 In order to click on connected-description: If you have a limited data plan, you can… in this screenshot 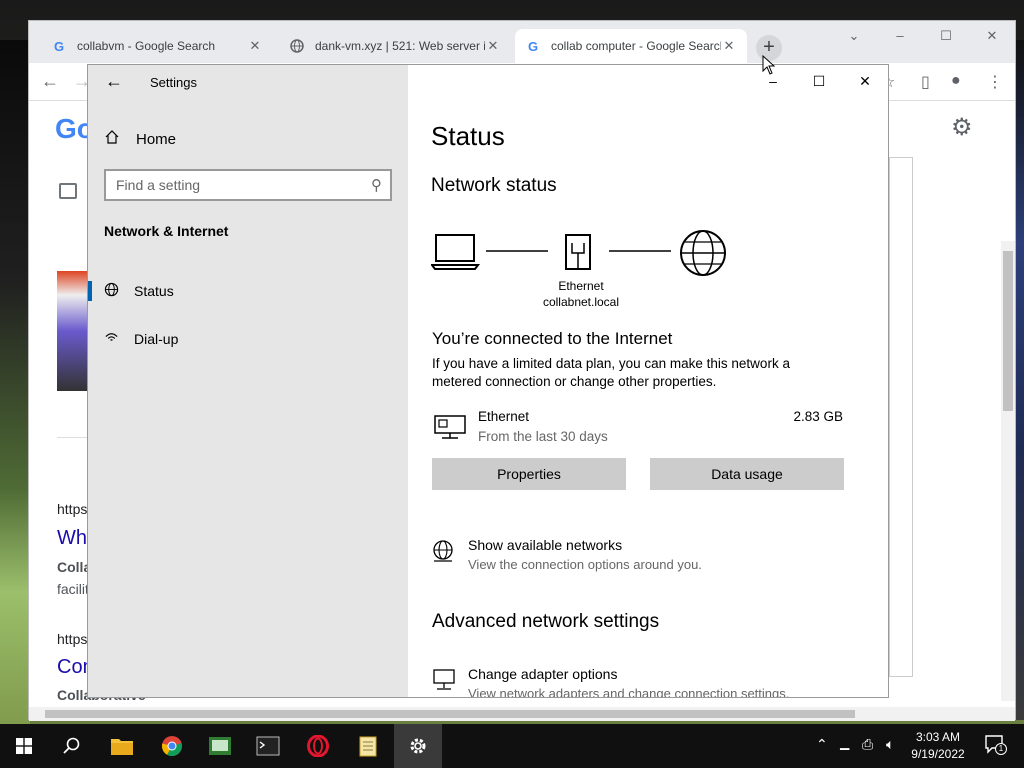, I will do `click(611, 372)`.